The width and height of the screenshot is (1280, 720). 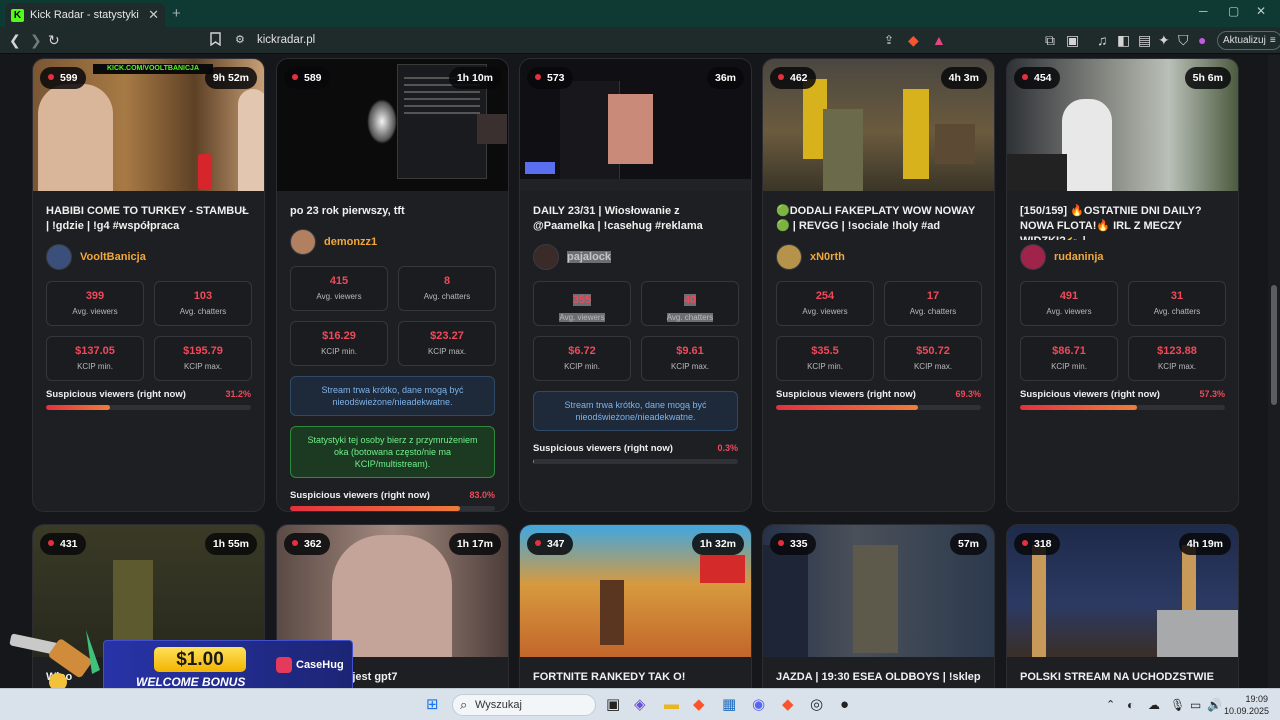 What do you see at coordinates (447, 288) in the screenshot?
I see `stat-avg-chatters: 8 Avg. chatters` at bounding box center [447, 288].